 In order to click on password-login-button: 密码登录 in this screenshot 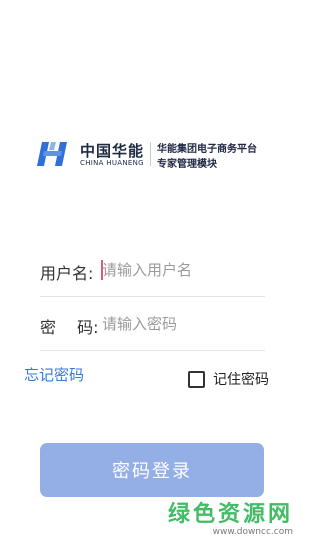, I will do `click(152, 470)`.